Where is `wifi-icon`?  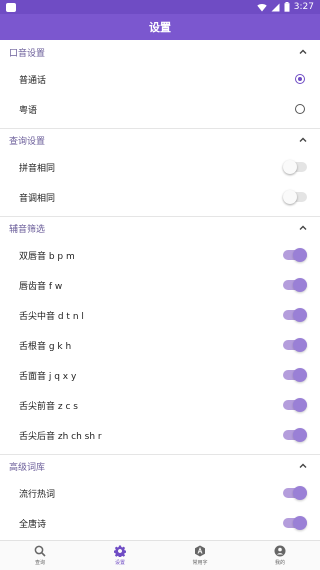
wifi-icon is located at coordinates (262, 7).